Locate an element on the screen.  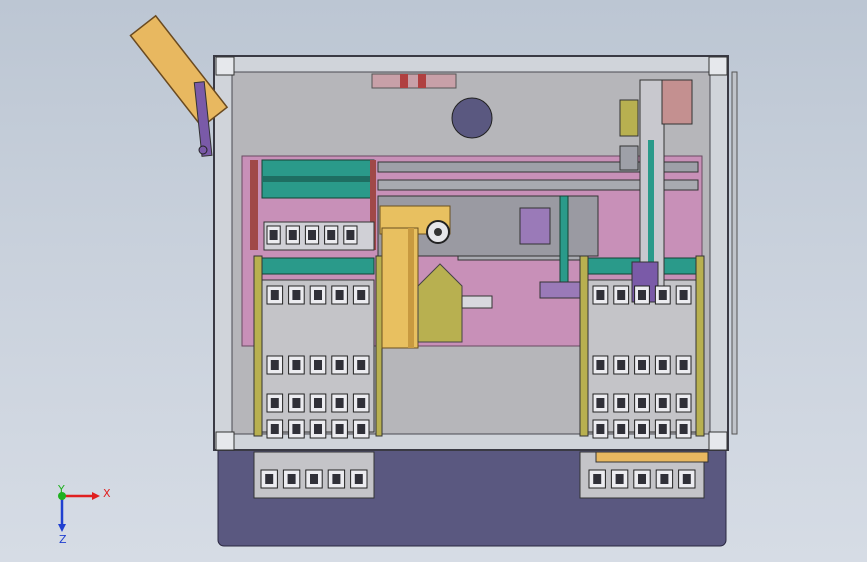
y-axis-label: Y is located at coordinates (61, 489).